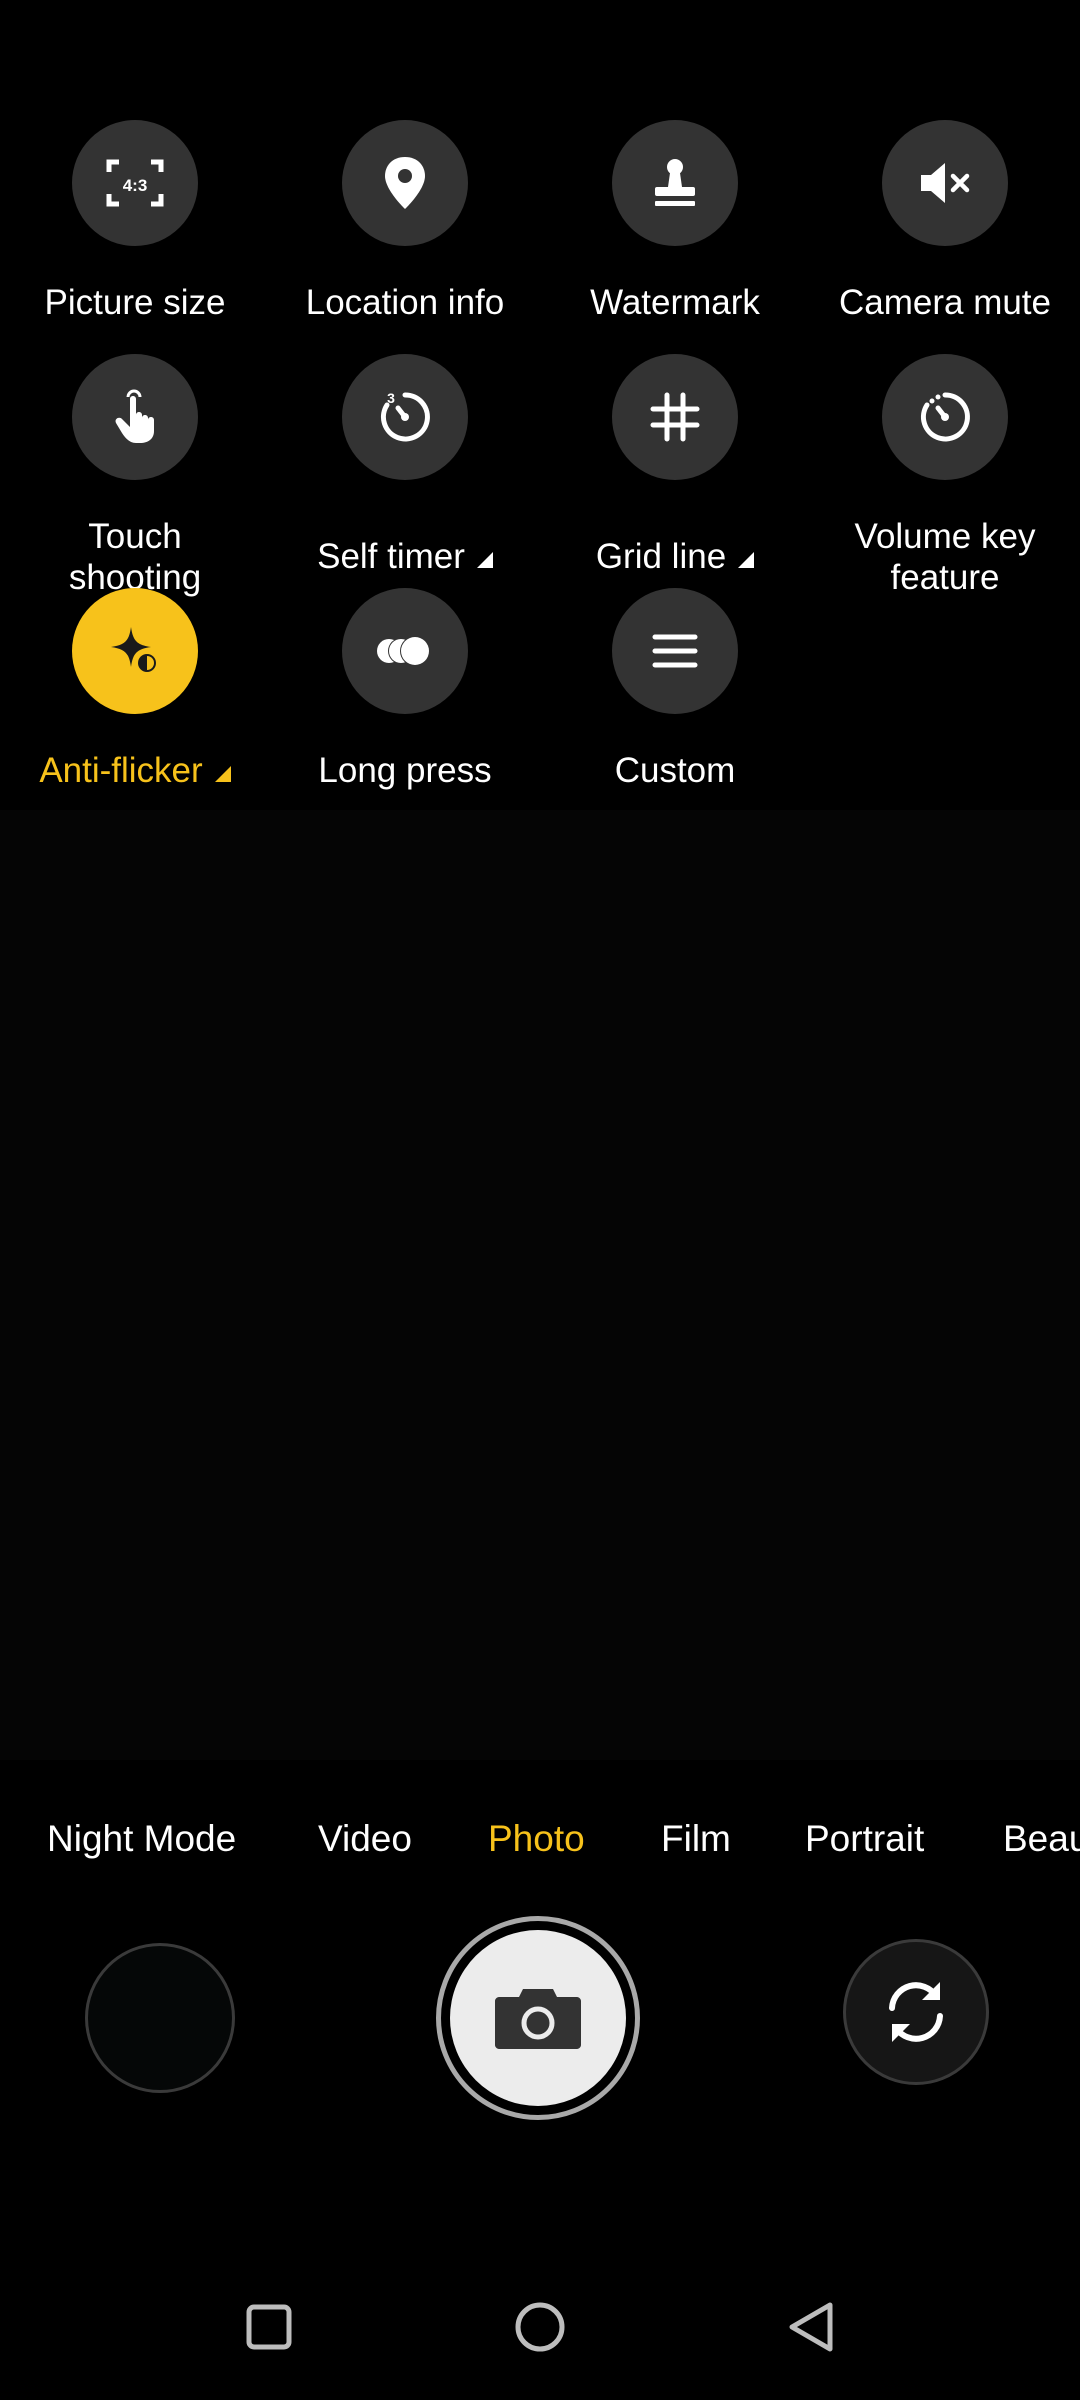 Image resolution: width=1080 pixels, height=2400 pixels. I want to click on picture-size-button: 4:3, so click(135, 183).